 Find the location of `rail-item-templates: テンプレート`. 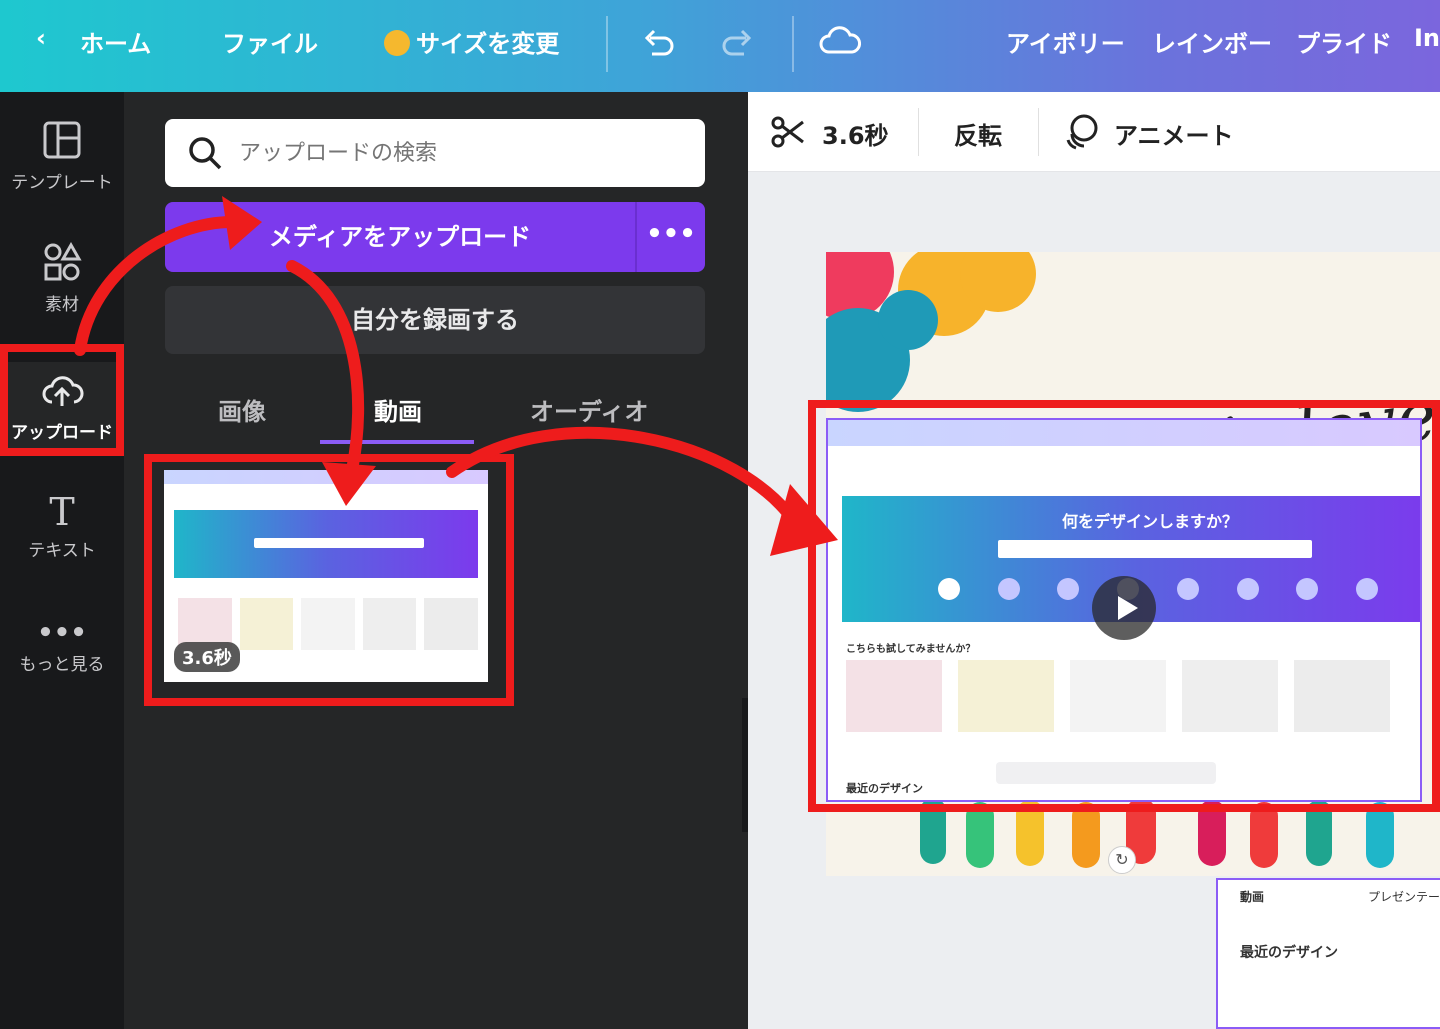

rail-item-templates: テンプレート is located at coordinates (62, 156).